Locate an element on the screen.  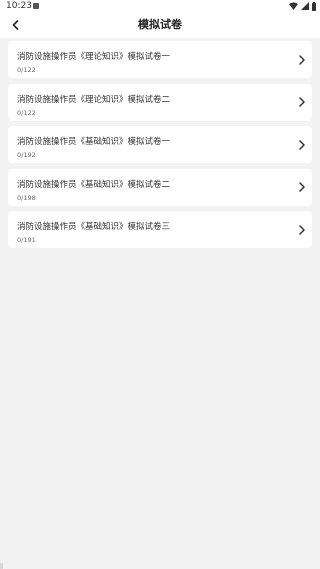
cellular-icon is located at coordinates (305, 6).